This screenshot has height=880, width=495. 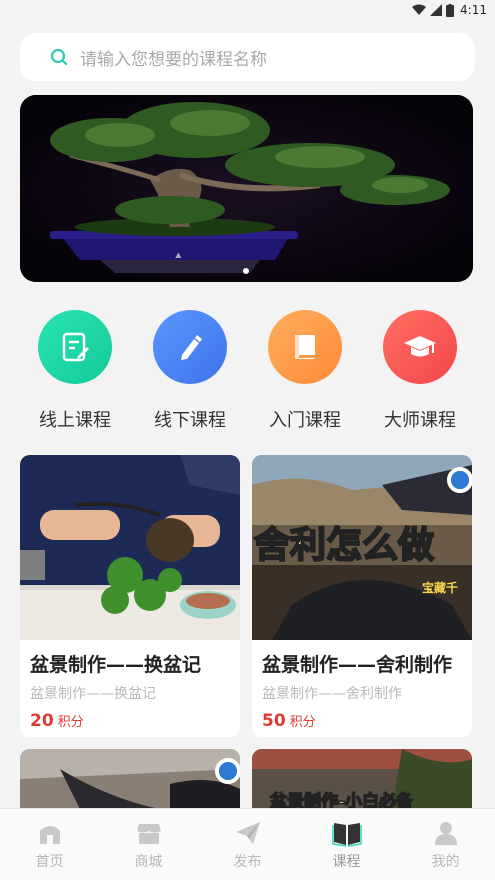 I want to click on graduation-cap-icon, so click(x=420, y=346).